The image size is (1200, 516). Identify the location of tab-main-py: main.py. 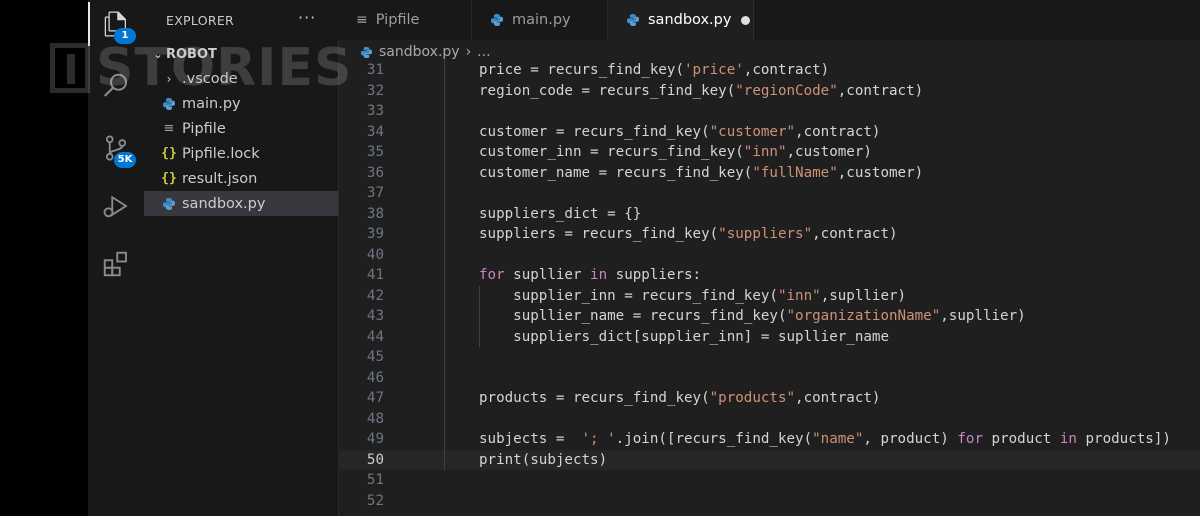
(540, 20).